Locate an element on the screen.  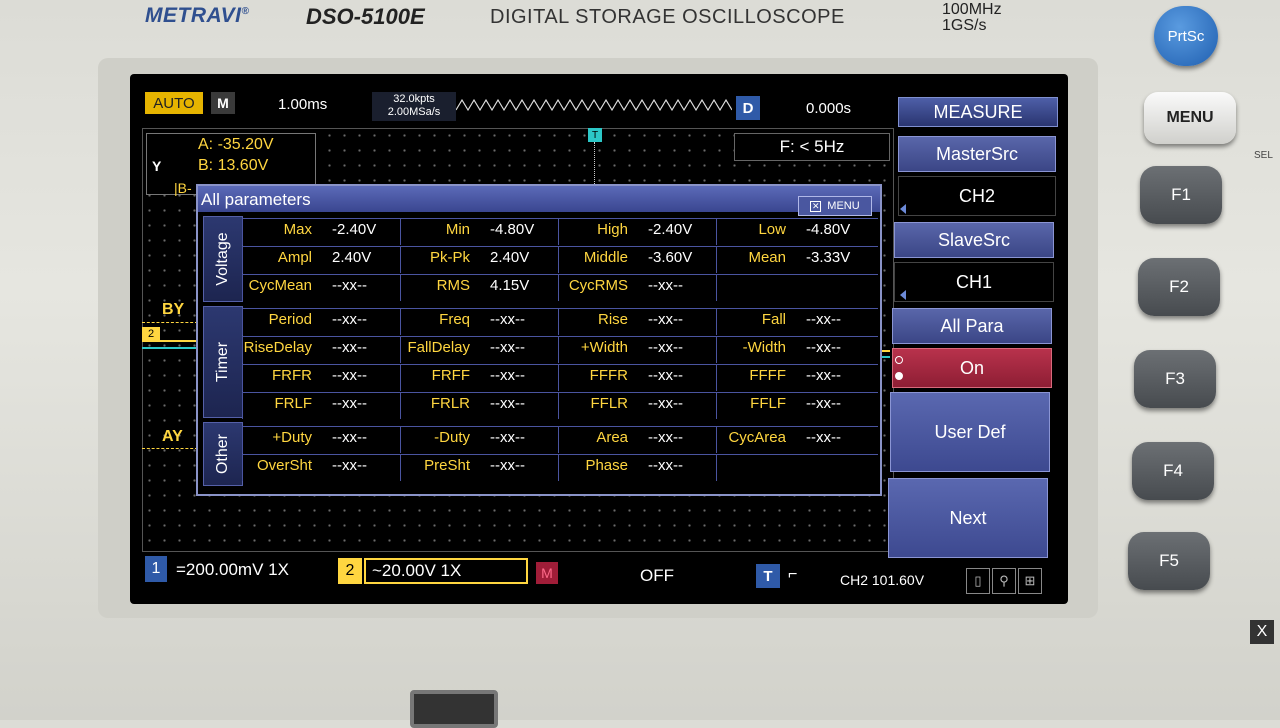
group-other-label: Other is located at coordinates (222, 454).